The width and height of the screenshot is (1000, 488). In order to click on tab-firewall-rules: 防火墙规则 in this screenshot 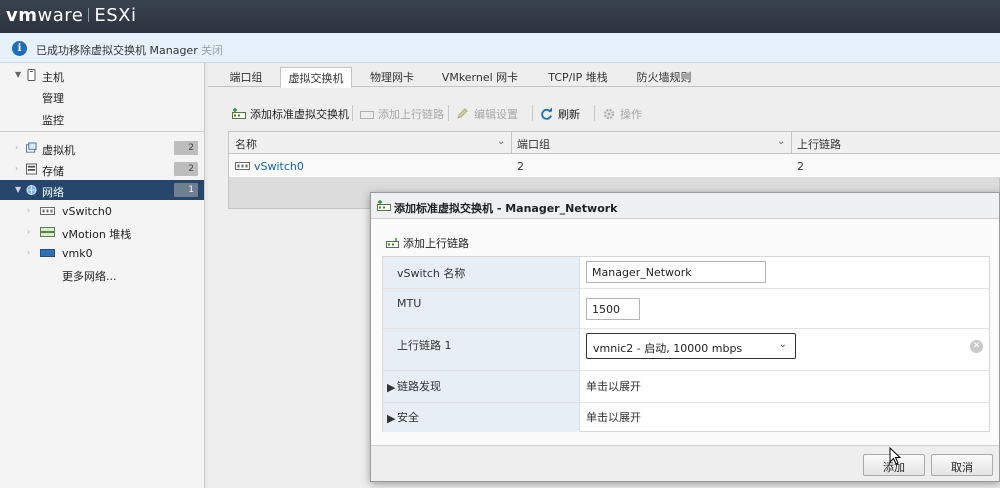, I will do `click(664, 77)`.